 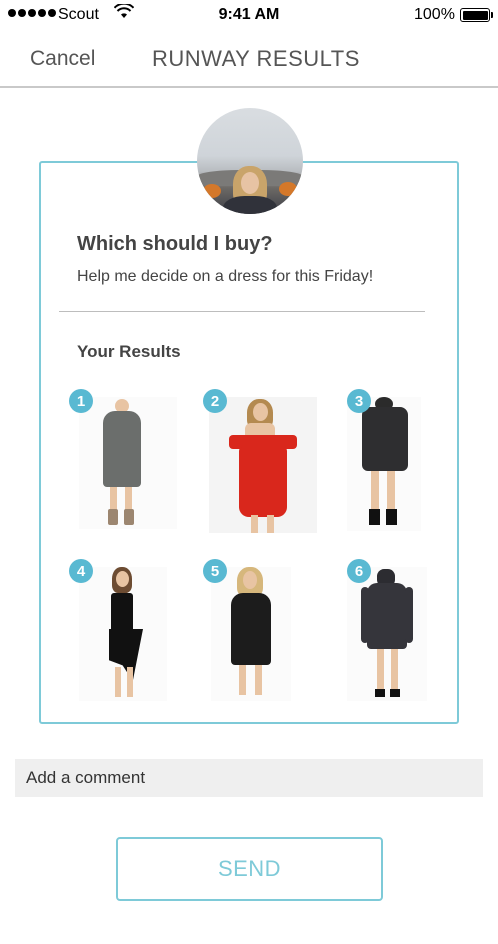 I want to click on result-item-3: 3, so click(x=384, y=460).